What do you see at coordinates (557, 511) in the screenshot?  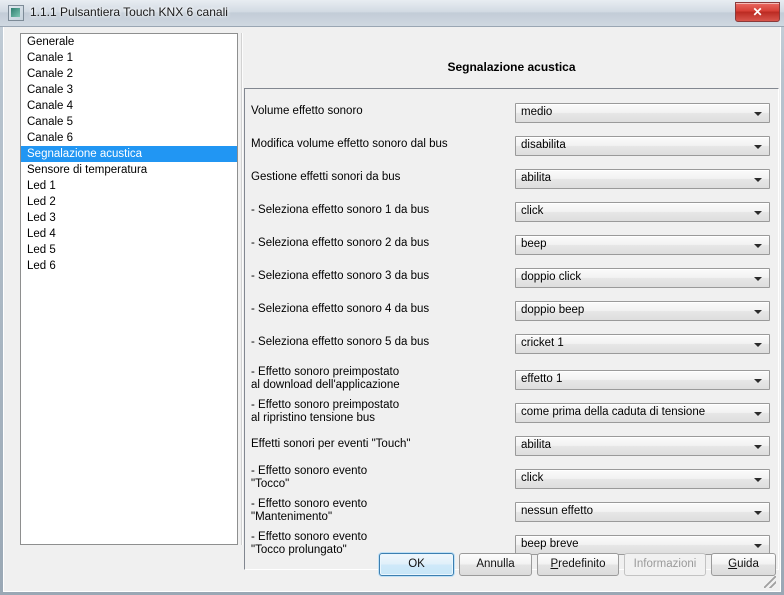 I see `dropdown-value: nessun effetto` at bounding box center [557, 511].